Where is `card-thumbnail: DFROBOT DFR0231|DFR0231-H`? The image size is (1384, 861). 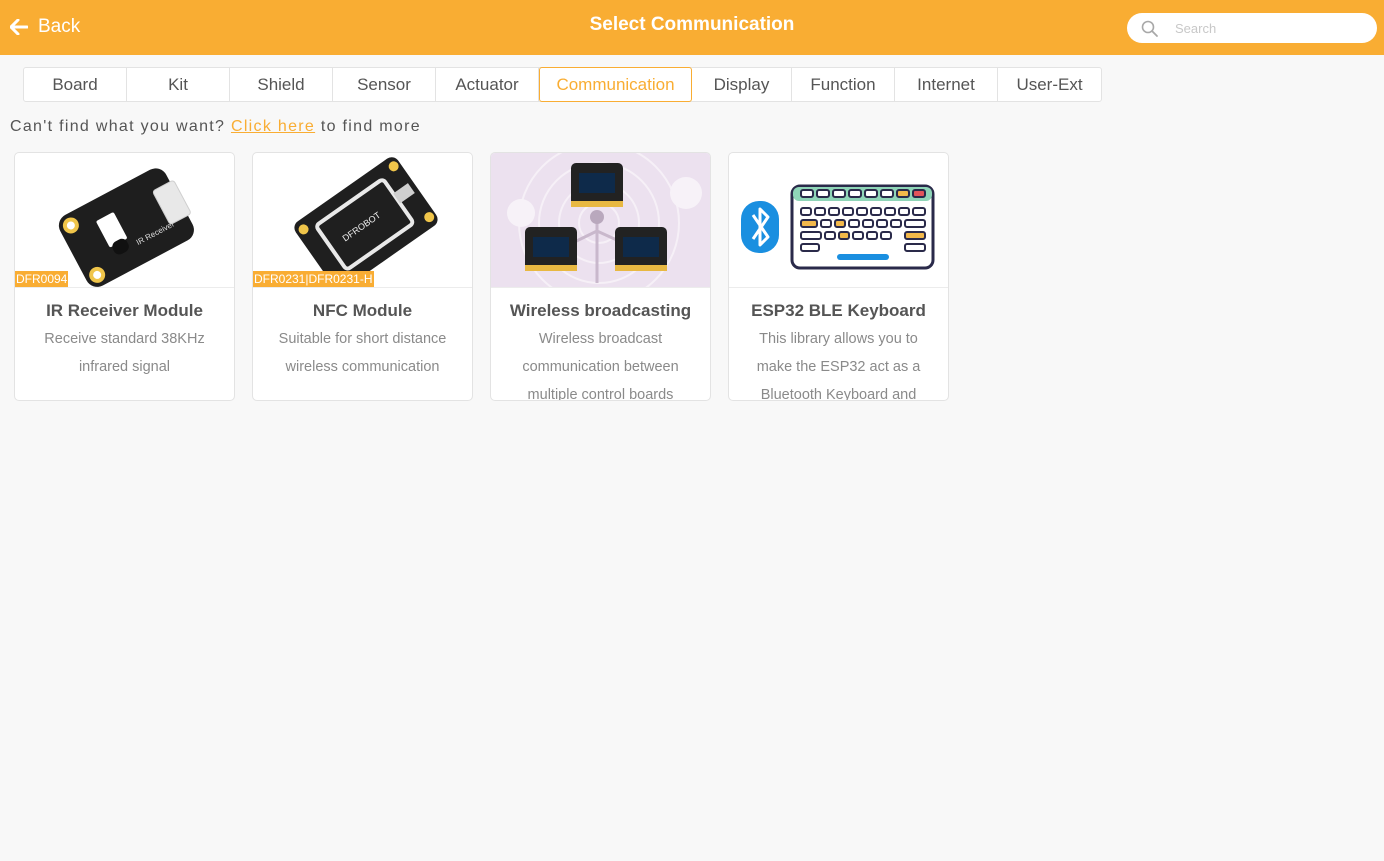
card-thumbnail: DFROBOT DFR0231|DFR0231-H is located at coordinates (362, 220).